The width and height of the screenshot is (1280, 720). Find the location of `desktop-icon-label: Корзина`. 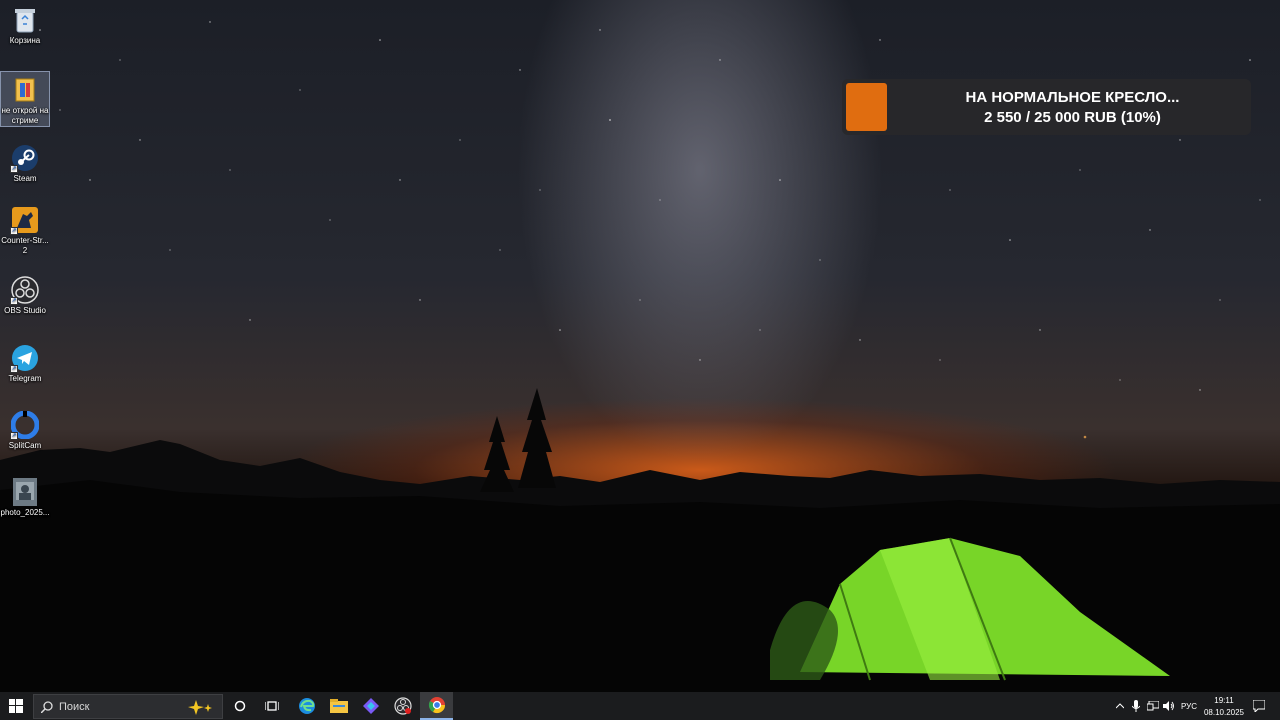

desktop-icon-label: Корзина is located at coordinates (25, 40).